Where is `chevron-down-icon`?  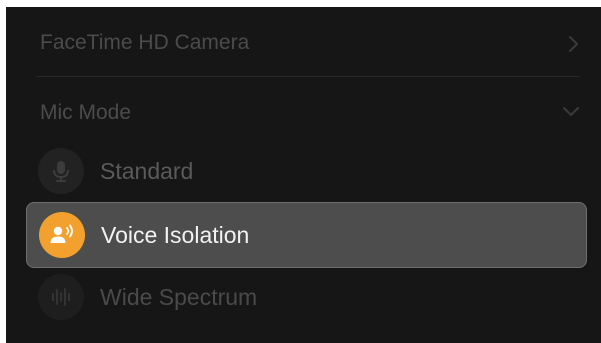
chevron-down-icon is located at coordinates (571, 114).